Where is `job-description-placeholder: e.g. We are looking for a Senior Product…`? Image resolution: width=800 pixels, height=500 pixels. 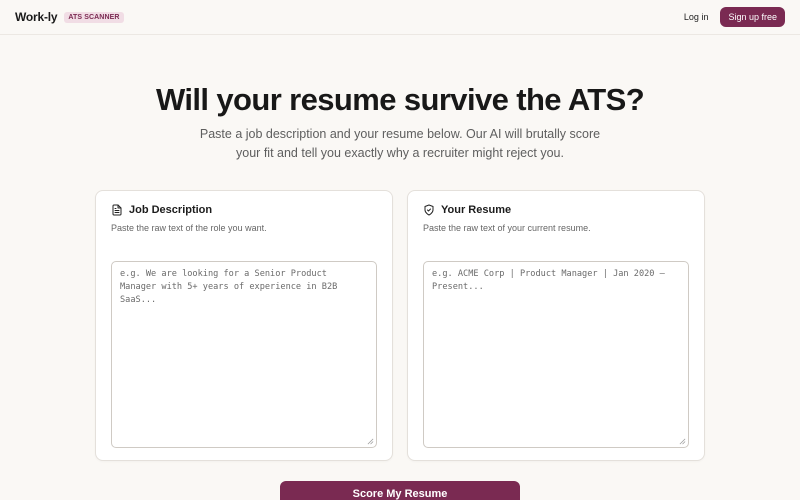 job-description-placeholder: e.g. We are looking for a Senior Product… is located at coordinates (231, 287).